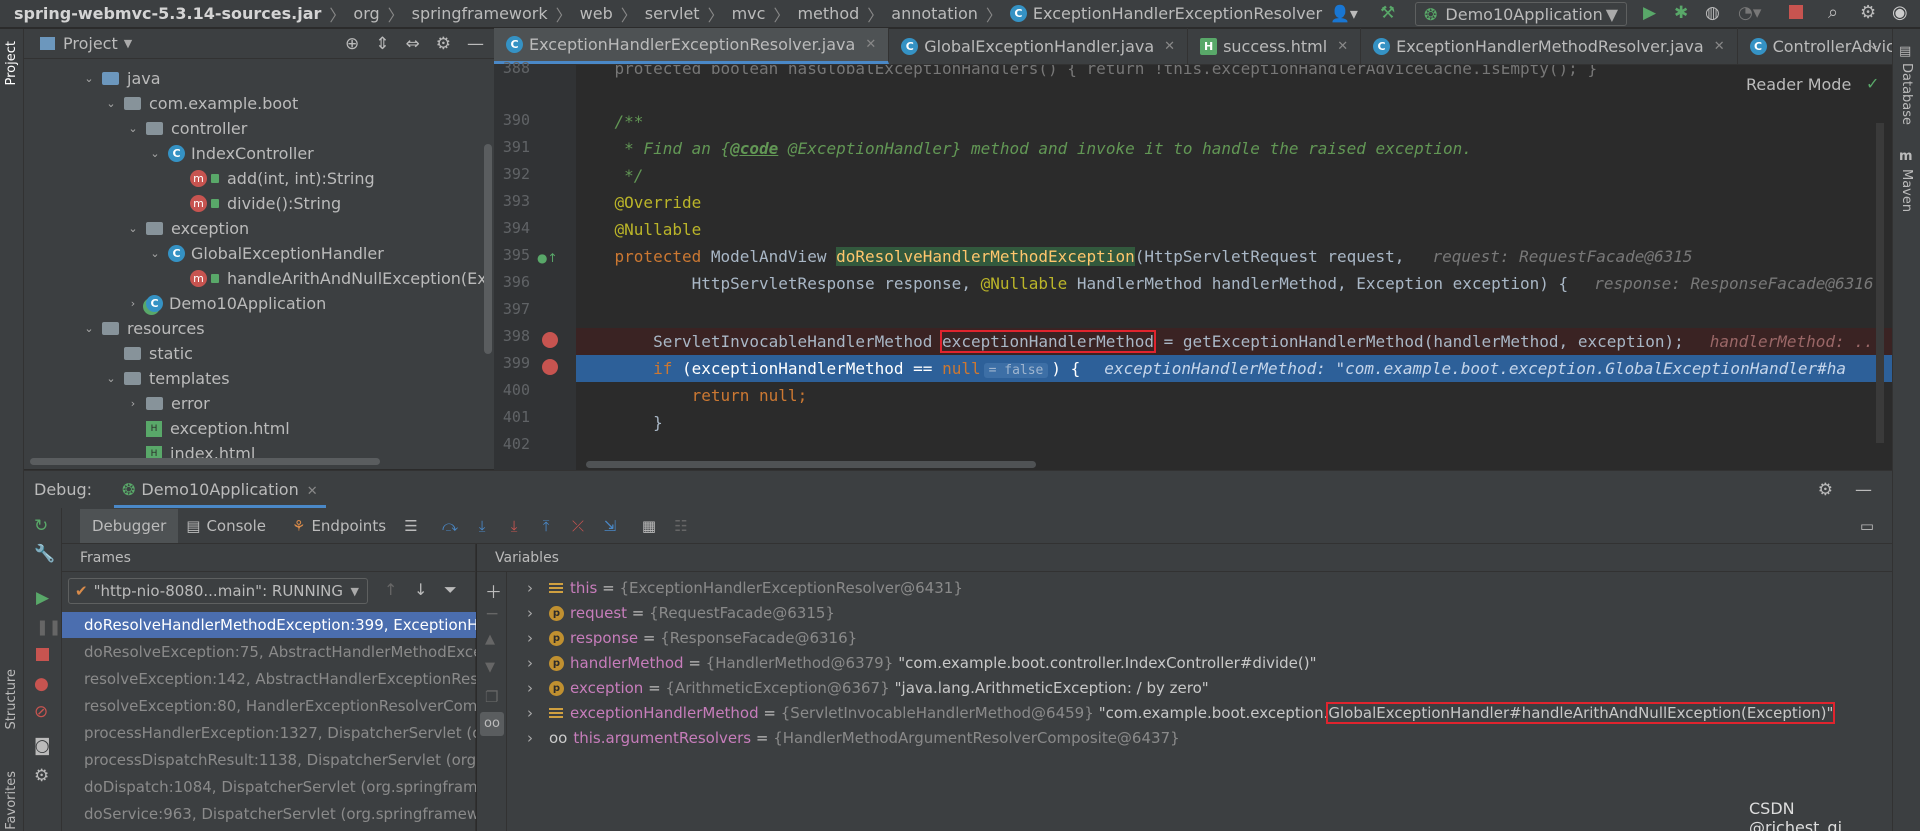  Describe the element at coordinates (205, 461) in the screenshot. I see `tree-hscrollbar` at that location.